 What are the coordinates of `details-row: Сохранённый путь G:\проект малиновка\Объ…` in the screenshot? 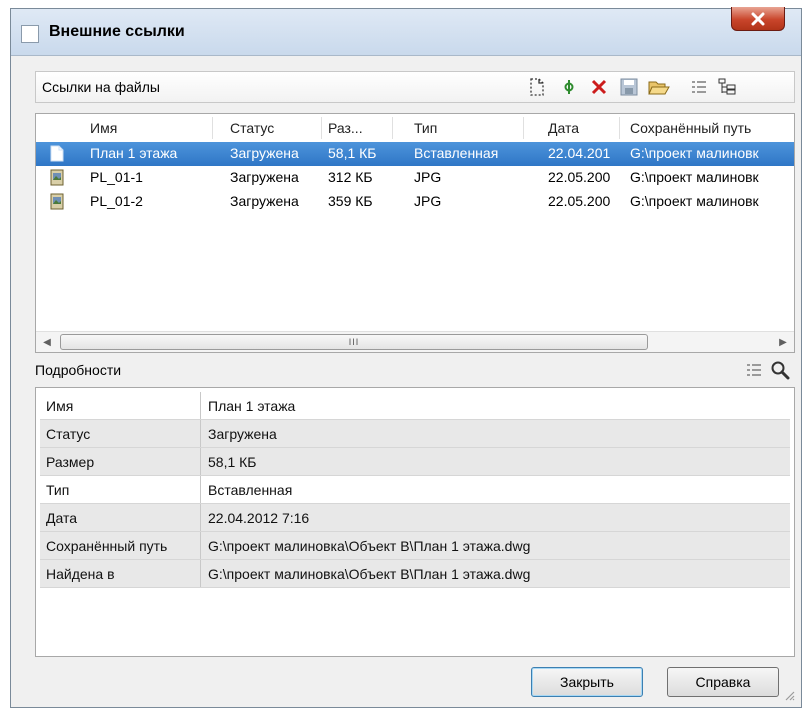 It's located at (415, 546).